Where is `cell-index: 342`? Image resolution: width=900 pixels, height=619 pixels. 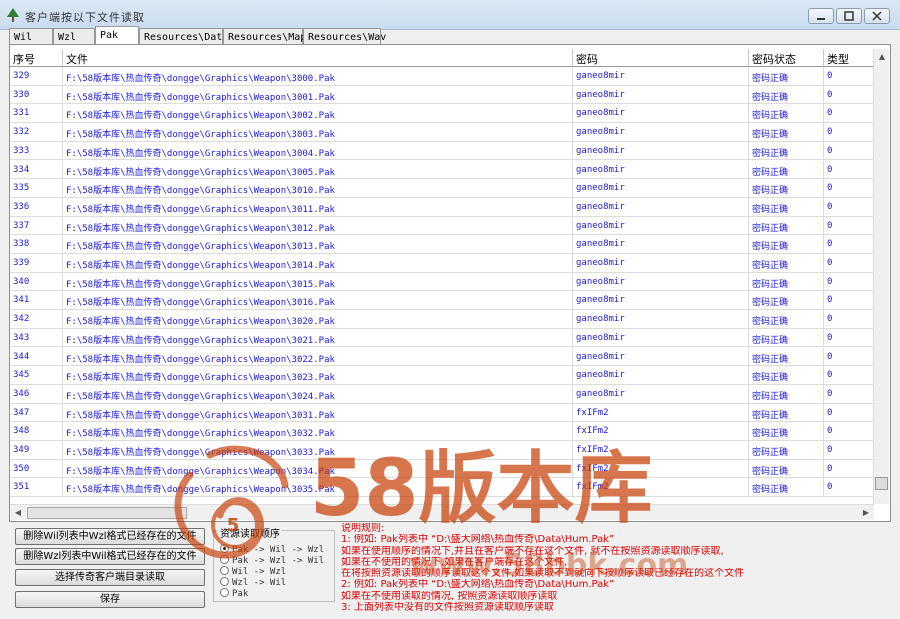
cell-index: 342 is located at coordinates (36, 319).